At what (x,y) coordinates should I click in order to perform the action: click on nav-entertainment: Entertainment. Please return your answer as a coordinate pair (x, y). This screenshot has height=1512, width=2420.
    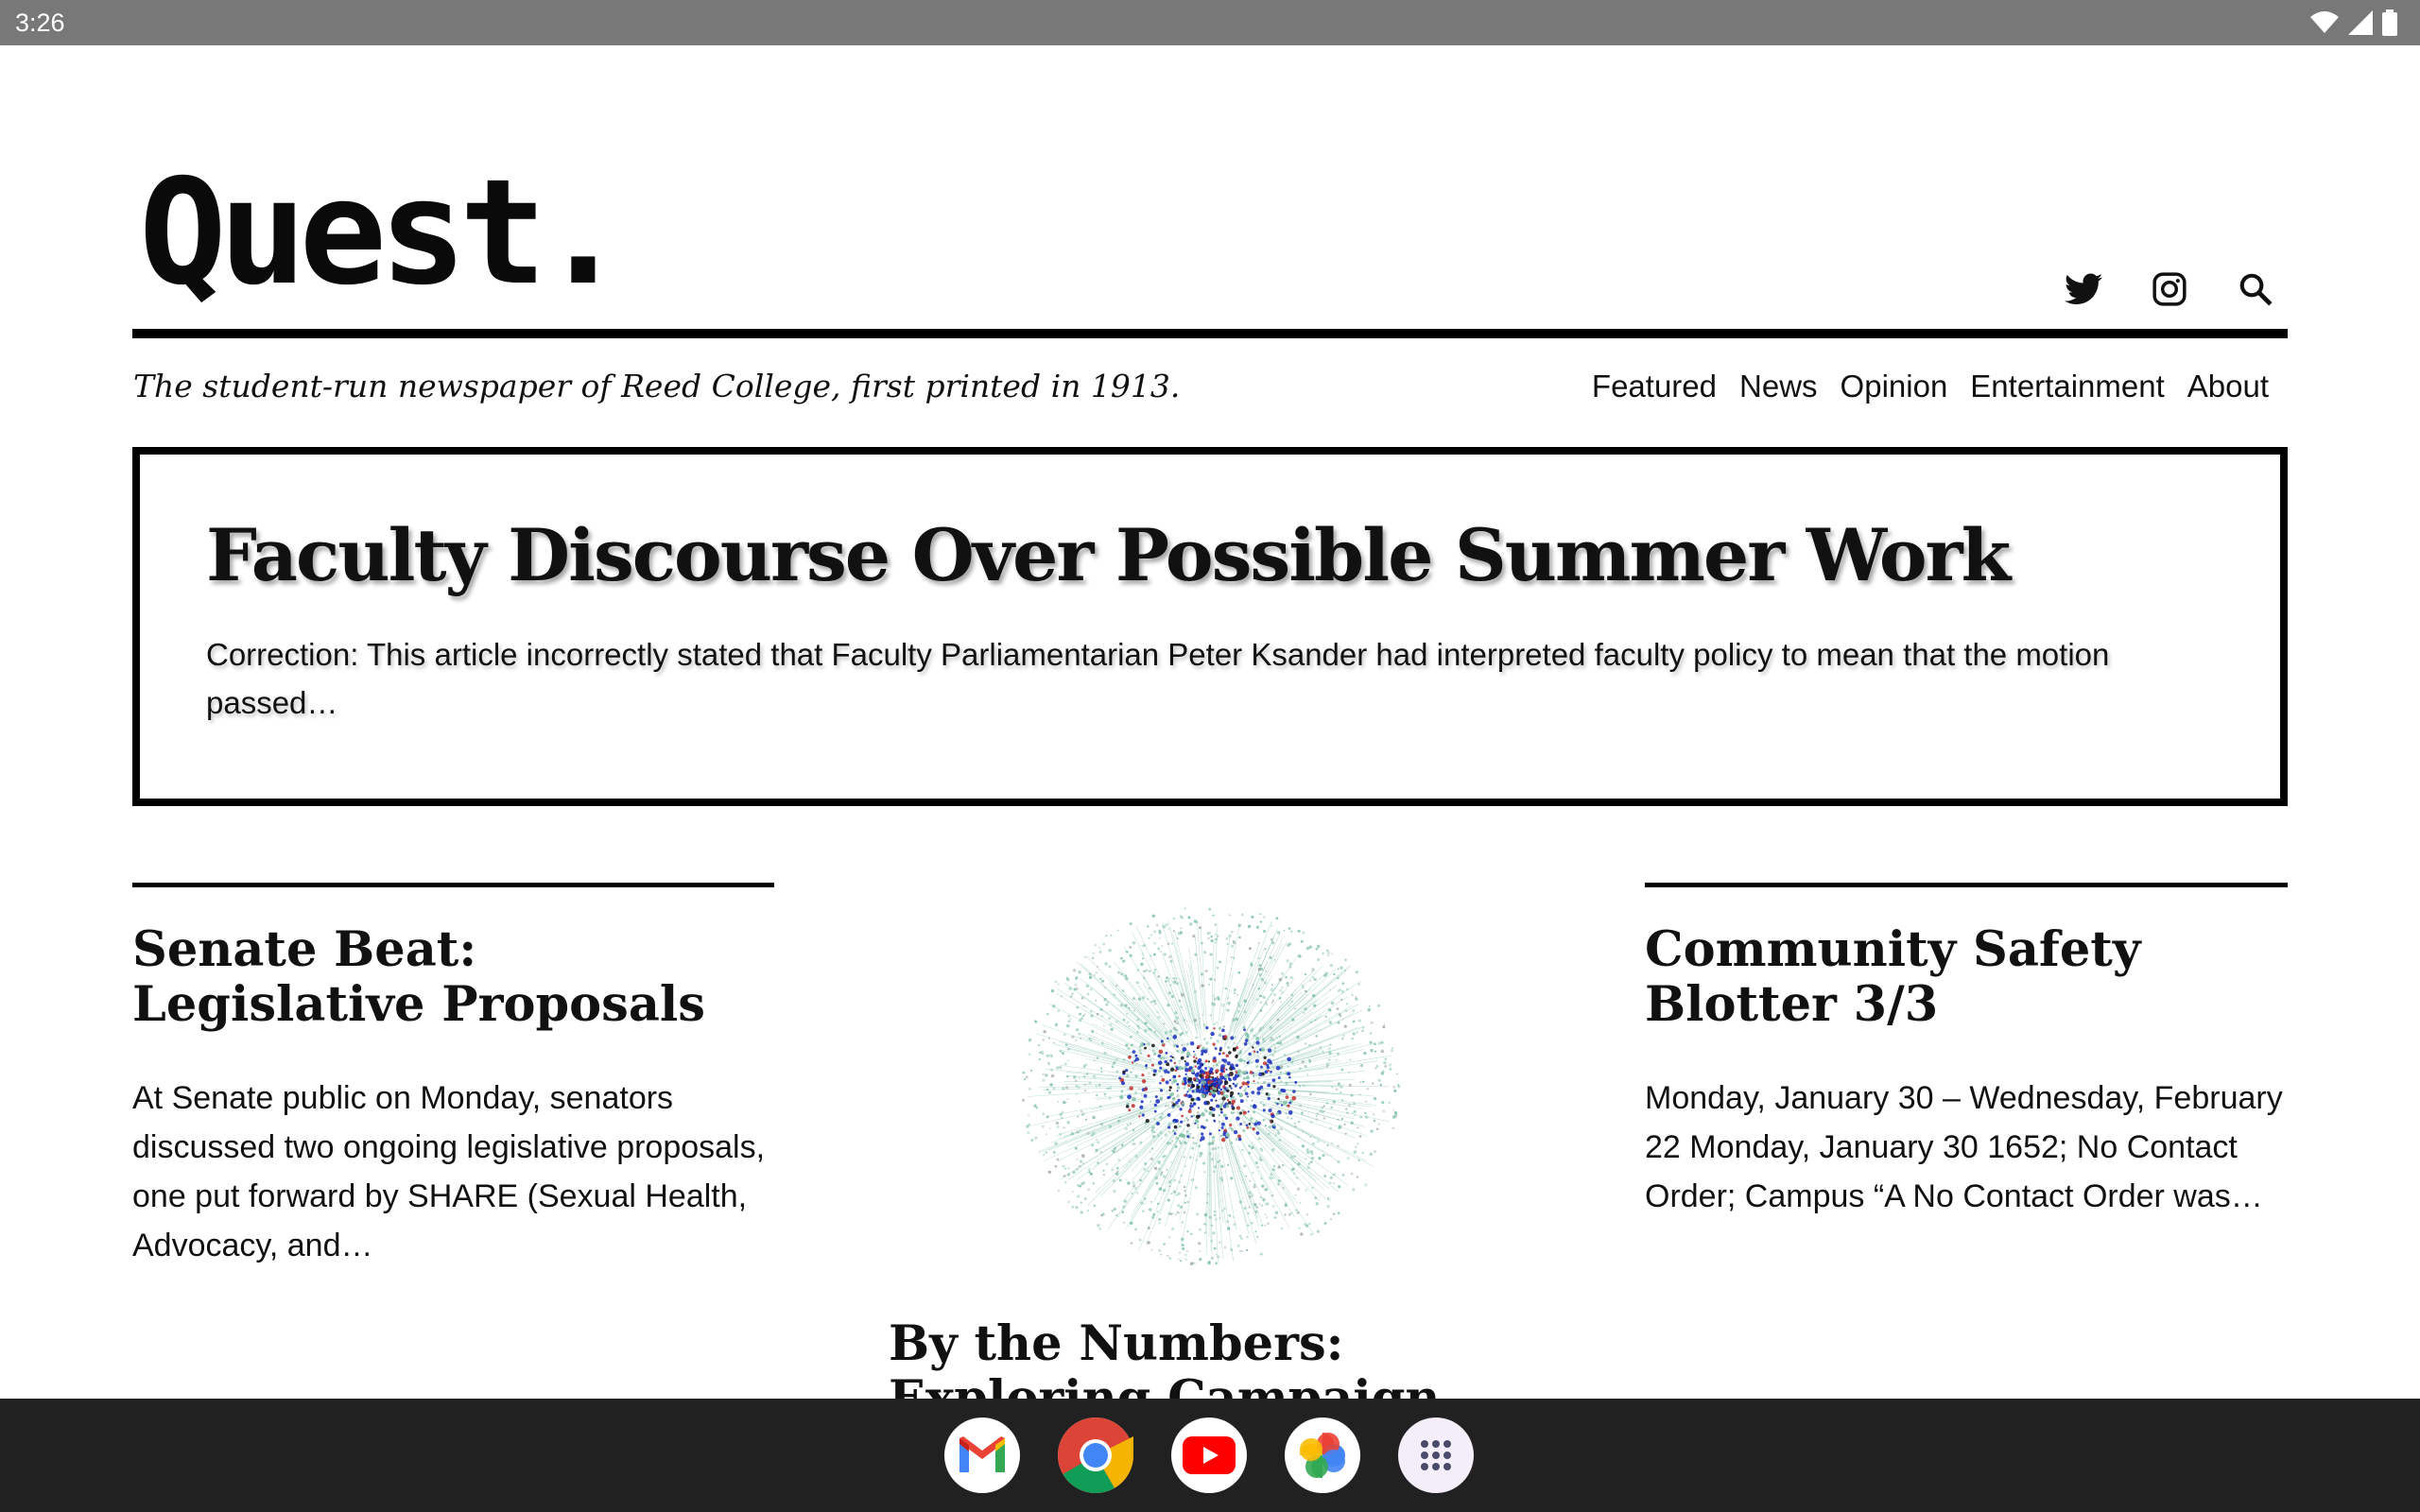
    Looking at the image, I should click on (2067, 386).